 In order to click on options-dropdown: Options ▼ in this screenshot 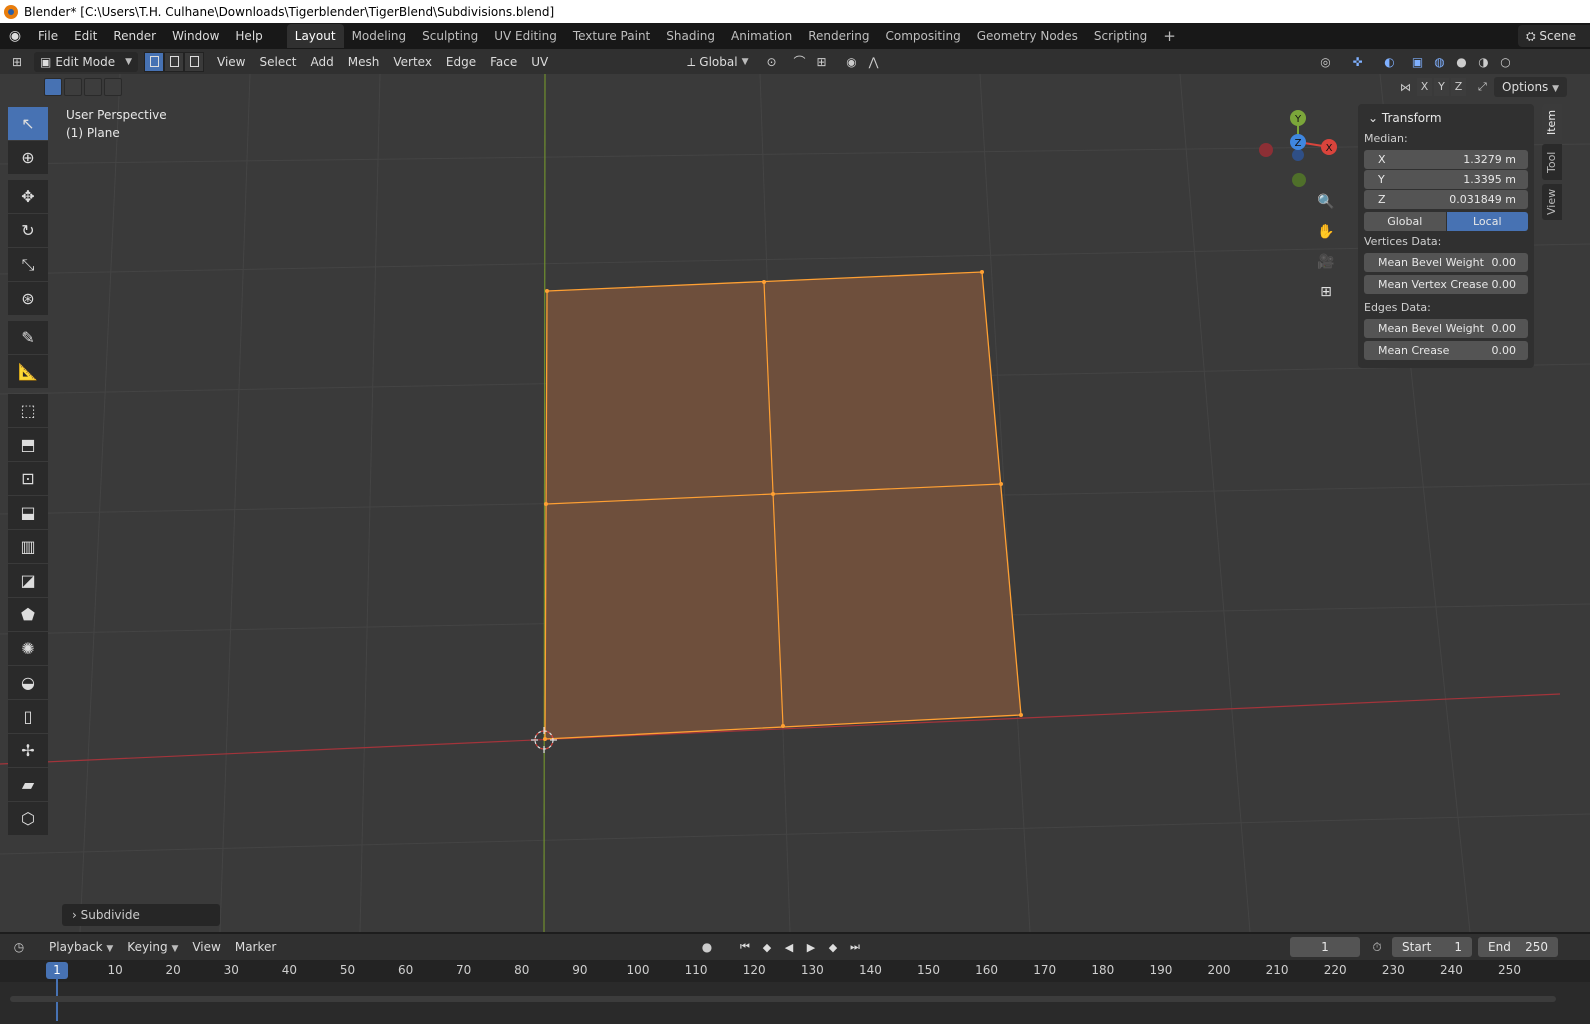, I will do `click(1531, 87)`.